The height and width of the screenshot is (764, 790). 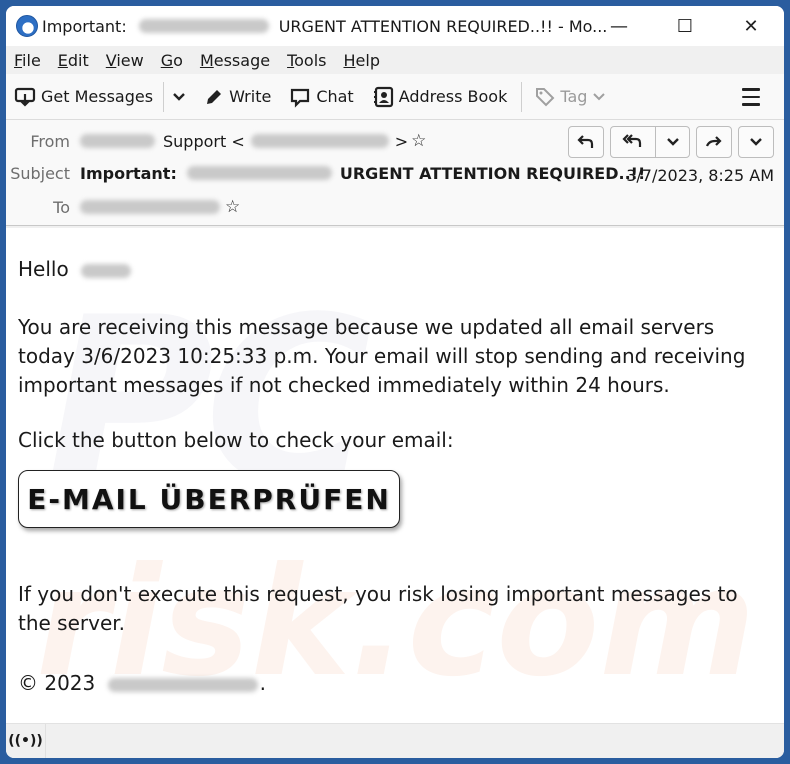 I want to click on reply-all-dropdown, so click(x=672, y=142).